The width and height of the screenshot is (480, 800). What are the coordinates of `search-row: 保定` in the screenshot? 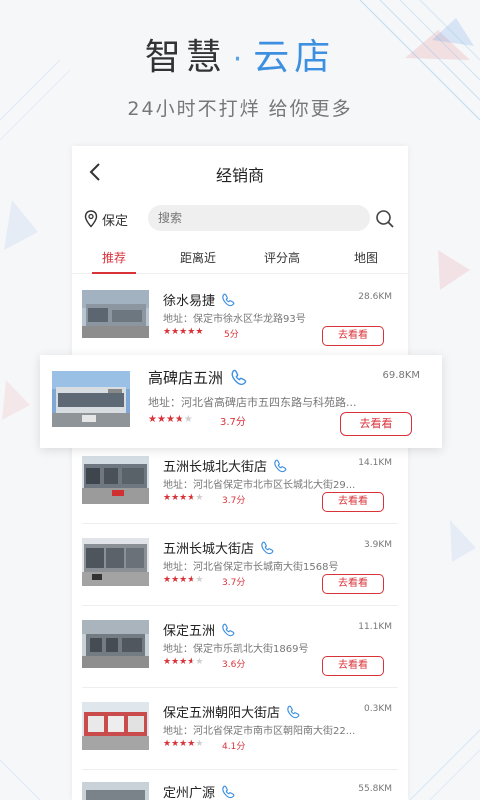 It's located at (240, 219).